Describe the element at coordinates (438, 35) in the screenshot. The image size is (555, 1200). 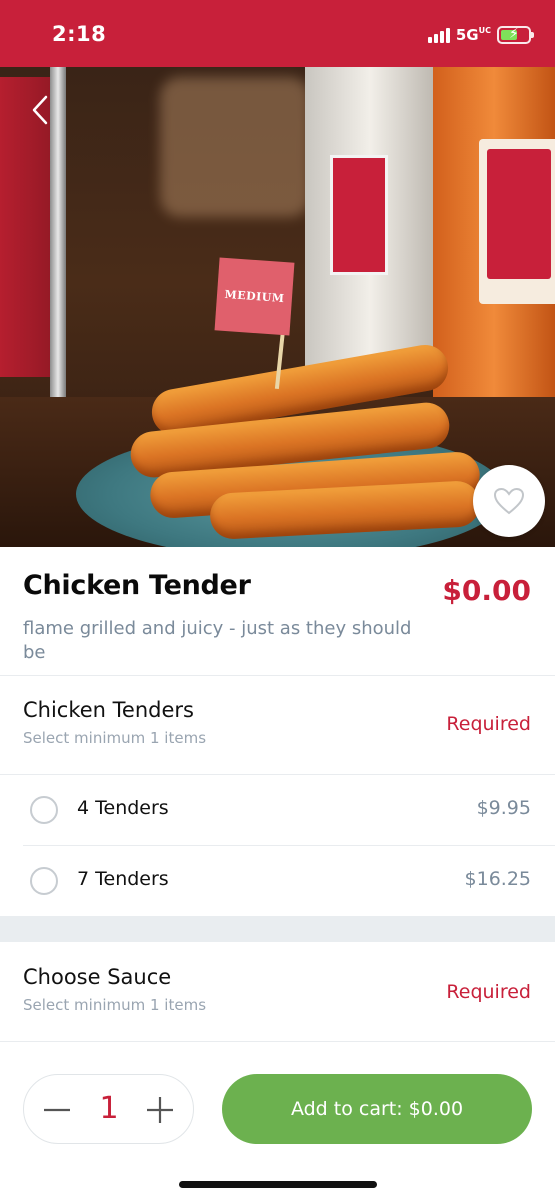
I see `signal-icon` at that location.